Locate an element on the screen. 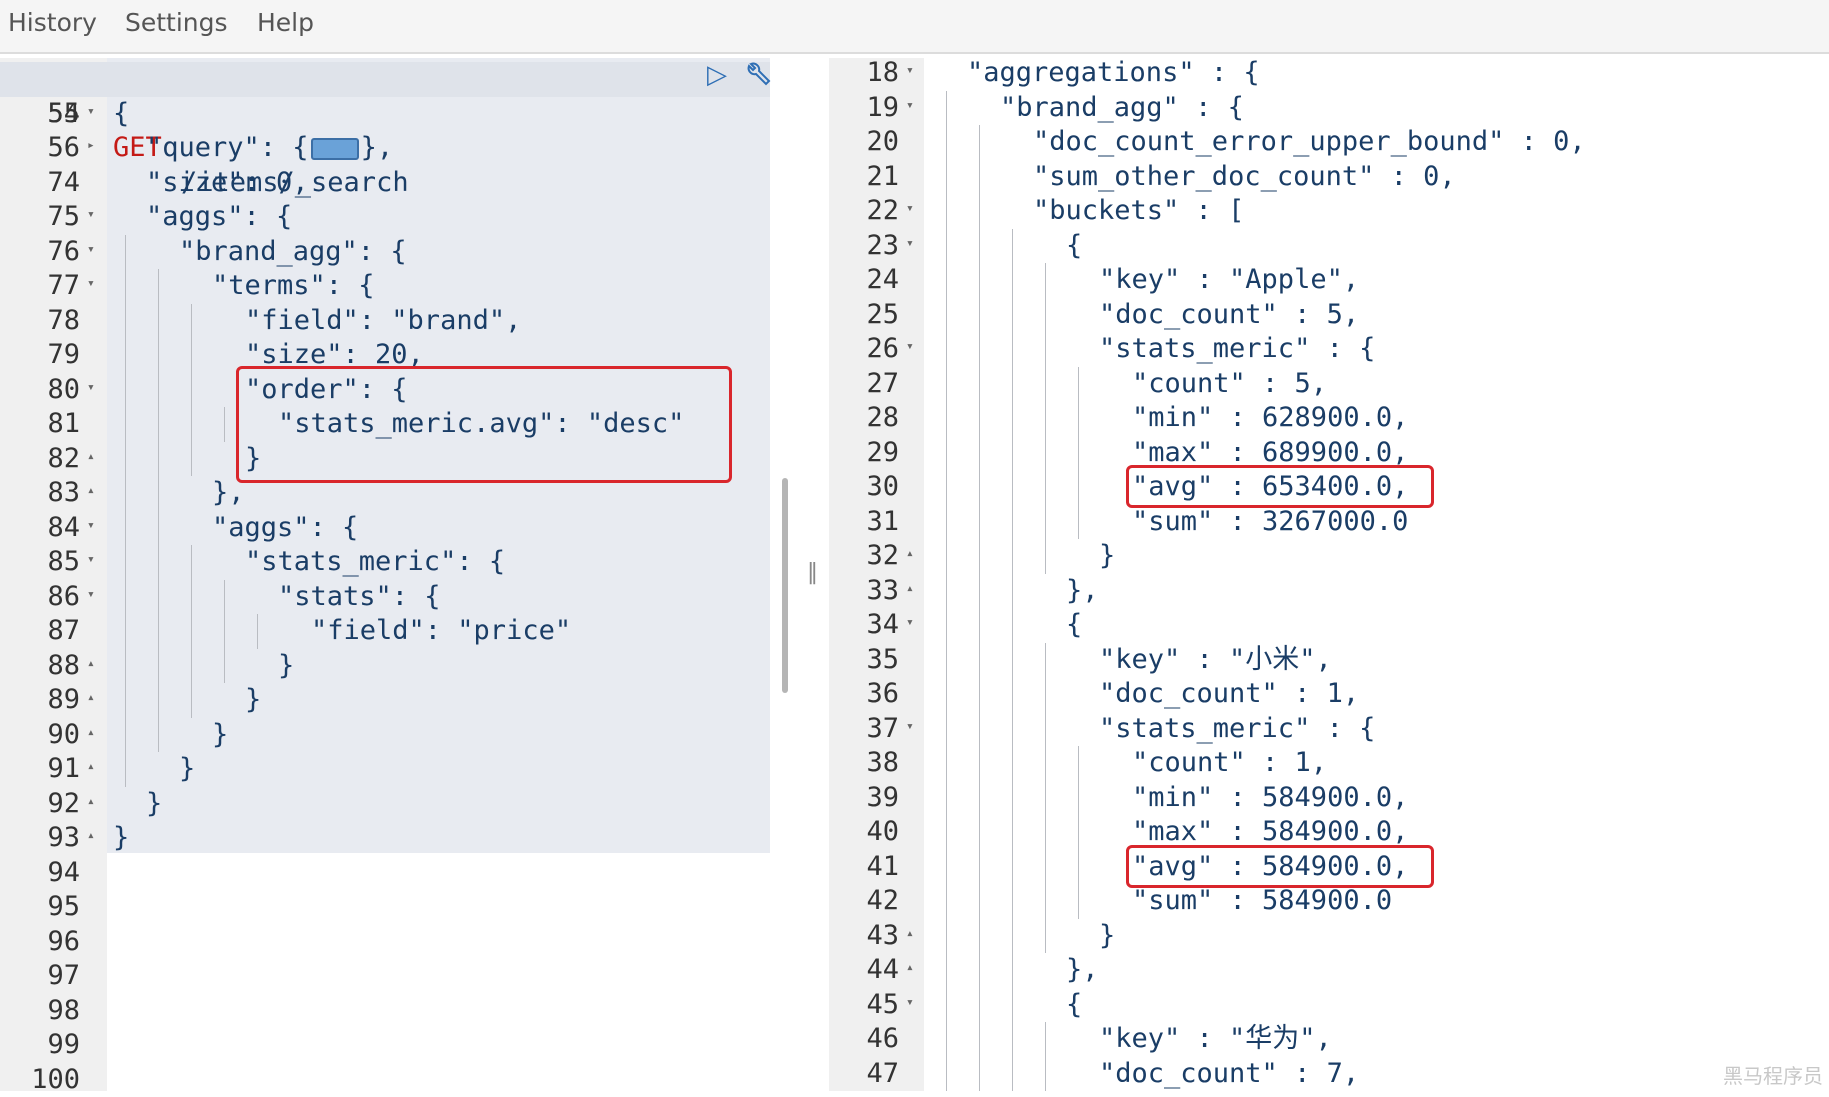  line-number: 24 is located at coordinates (864, 280).